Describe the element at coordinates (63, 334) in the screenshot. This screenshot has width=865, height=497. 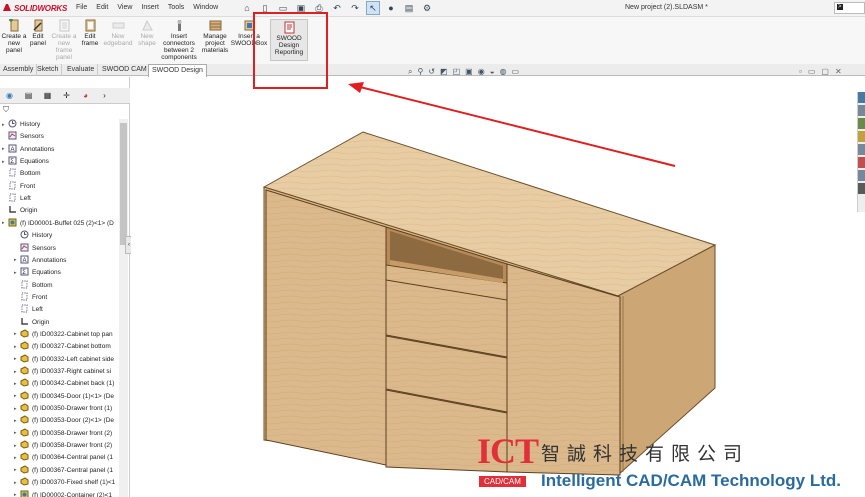
I see `tree-item: ▸ (f) ID00322-Cabinet top pan` at that location.